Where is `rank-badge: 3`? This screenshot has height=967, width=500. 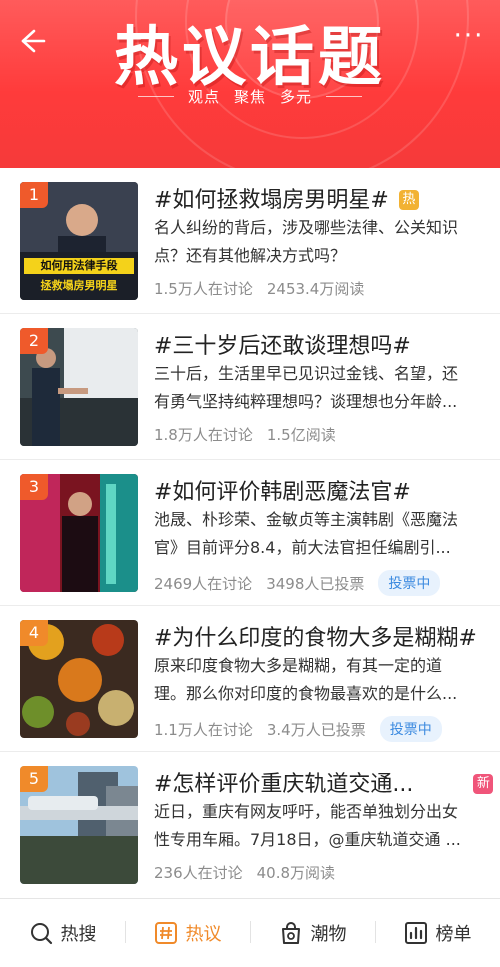 rank-badge: 3 is located at coordinates (34, 487).